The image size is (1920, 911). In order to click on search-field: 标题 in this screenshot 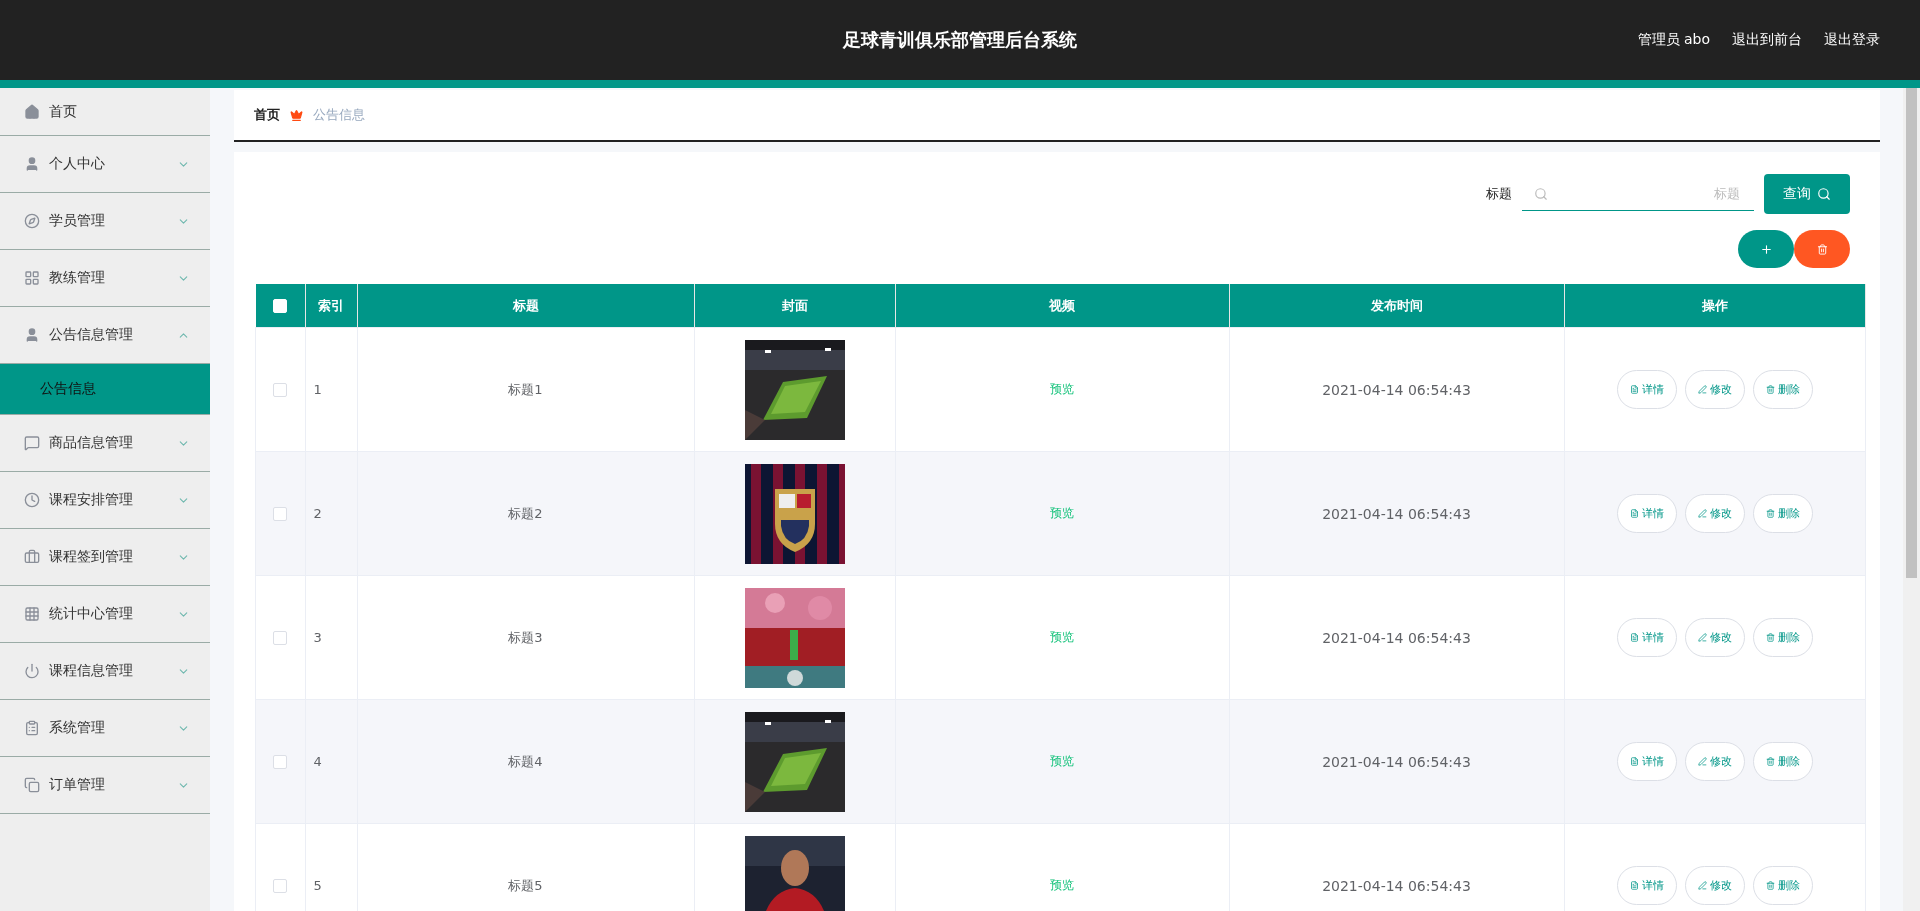, I will do `click(1638, 194)`.